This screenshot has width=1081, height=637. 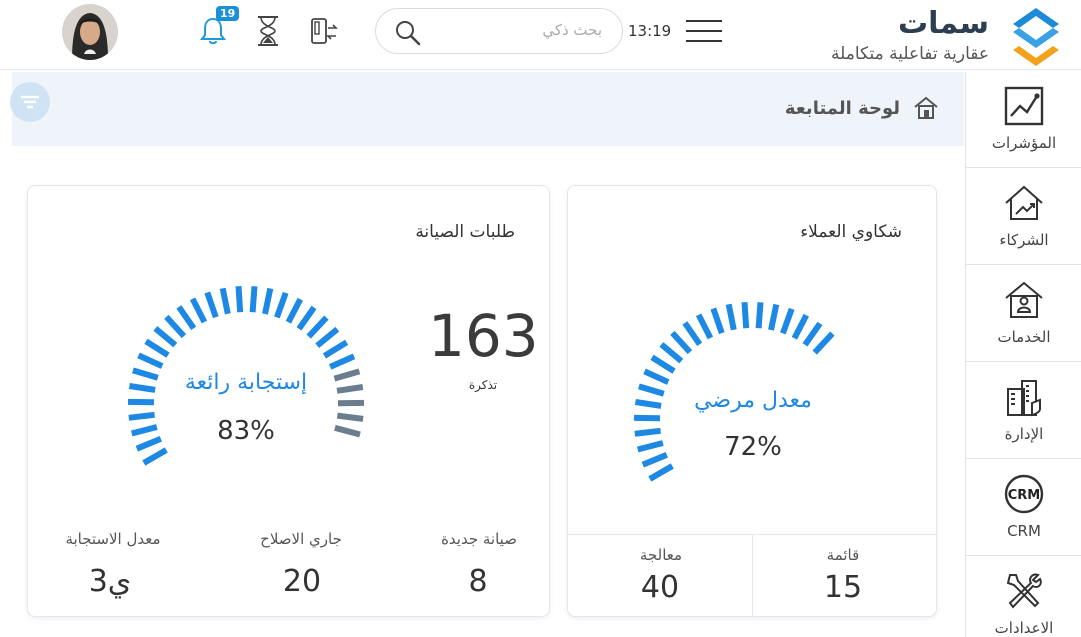 What do you see at coordinates (843, 587) in the screenshot?
I see `stat-pending-value: 15` at bounding box center [843, 587].